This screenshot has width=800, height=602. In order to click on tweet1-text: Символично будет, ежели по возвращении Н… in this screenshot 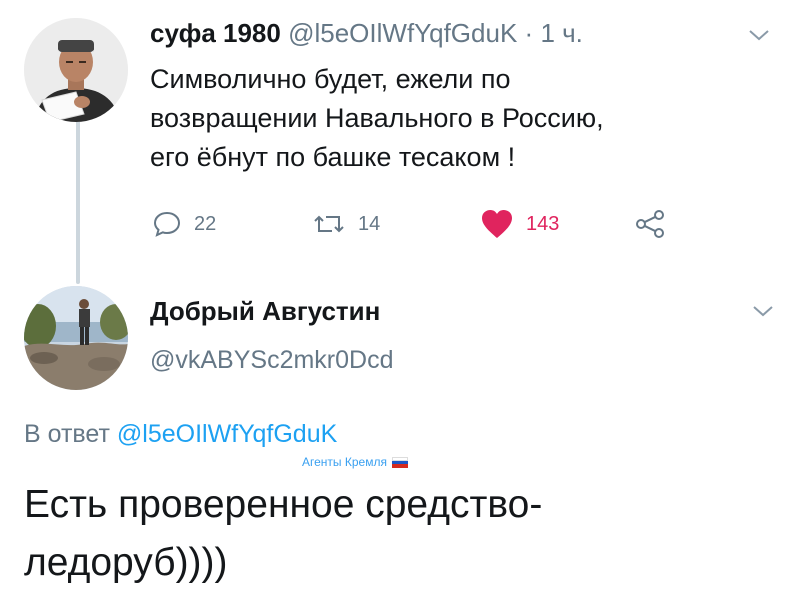, I will do `click(450, 118)`.